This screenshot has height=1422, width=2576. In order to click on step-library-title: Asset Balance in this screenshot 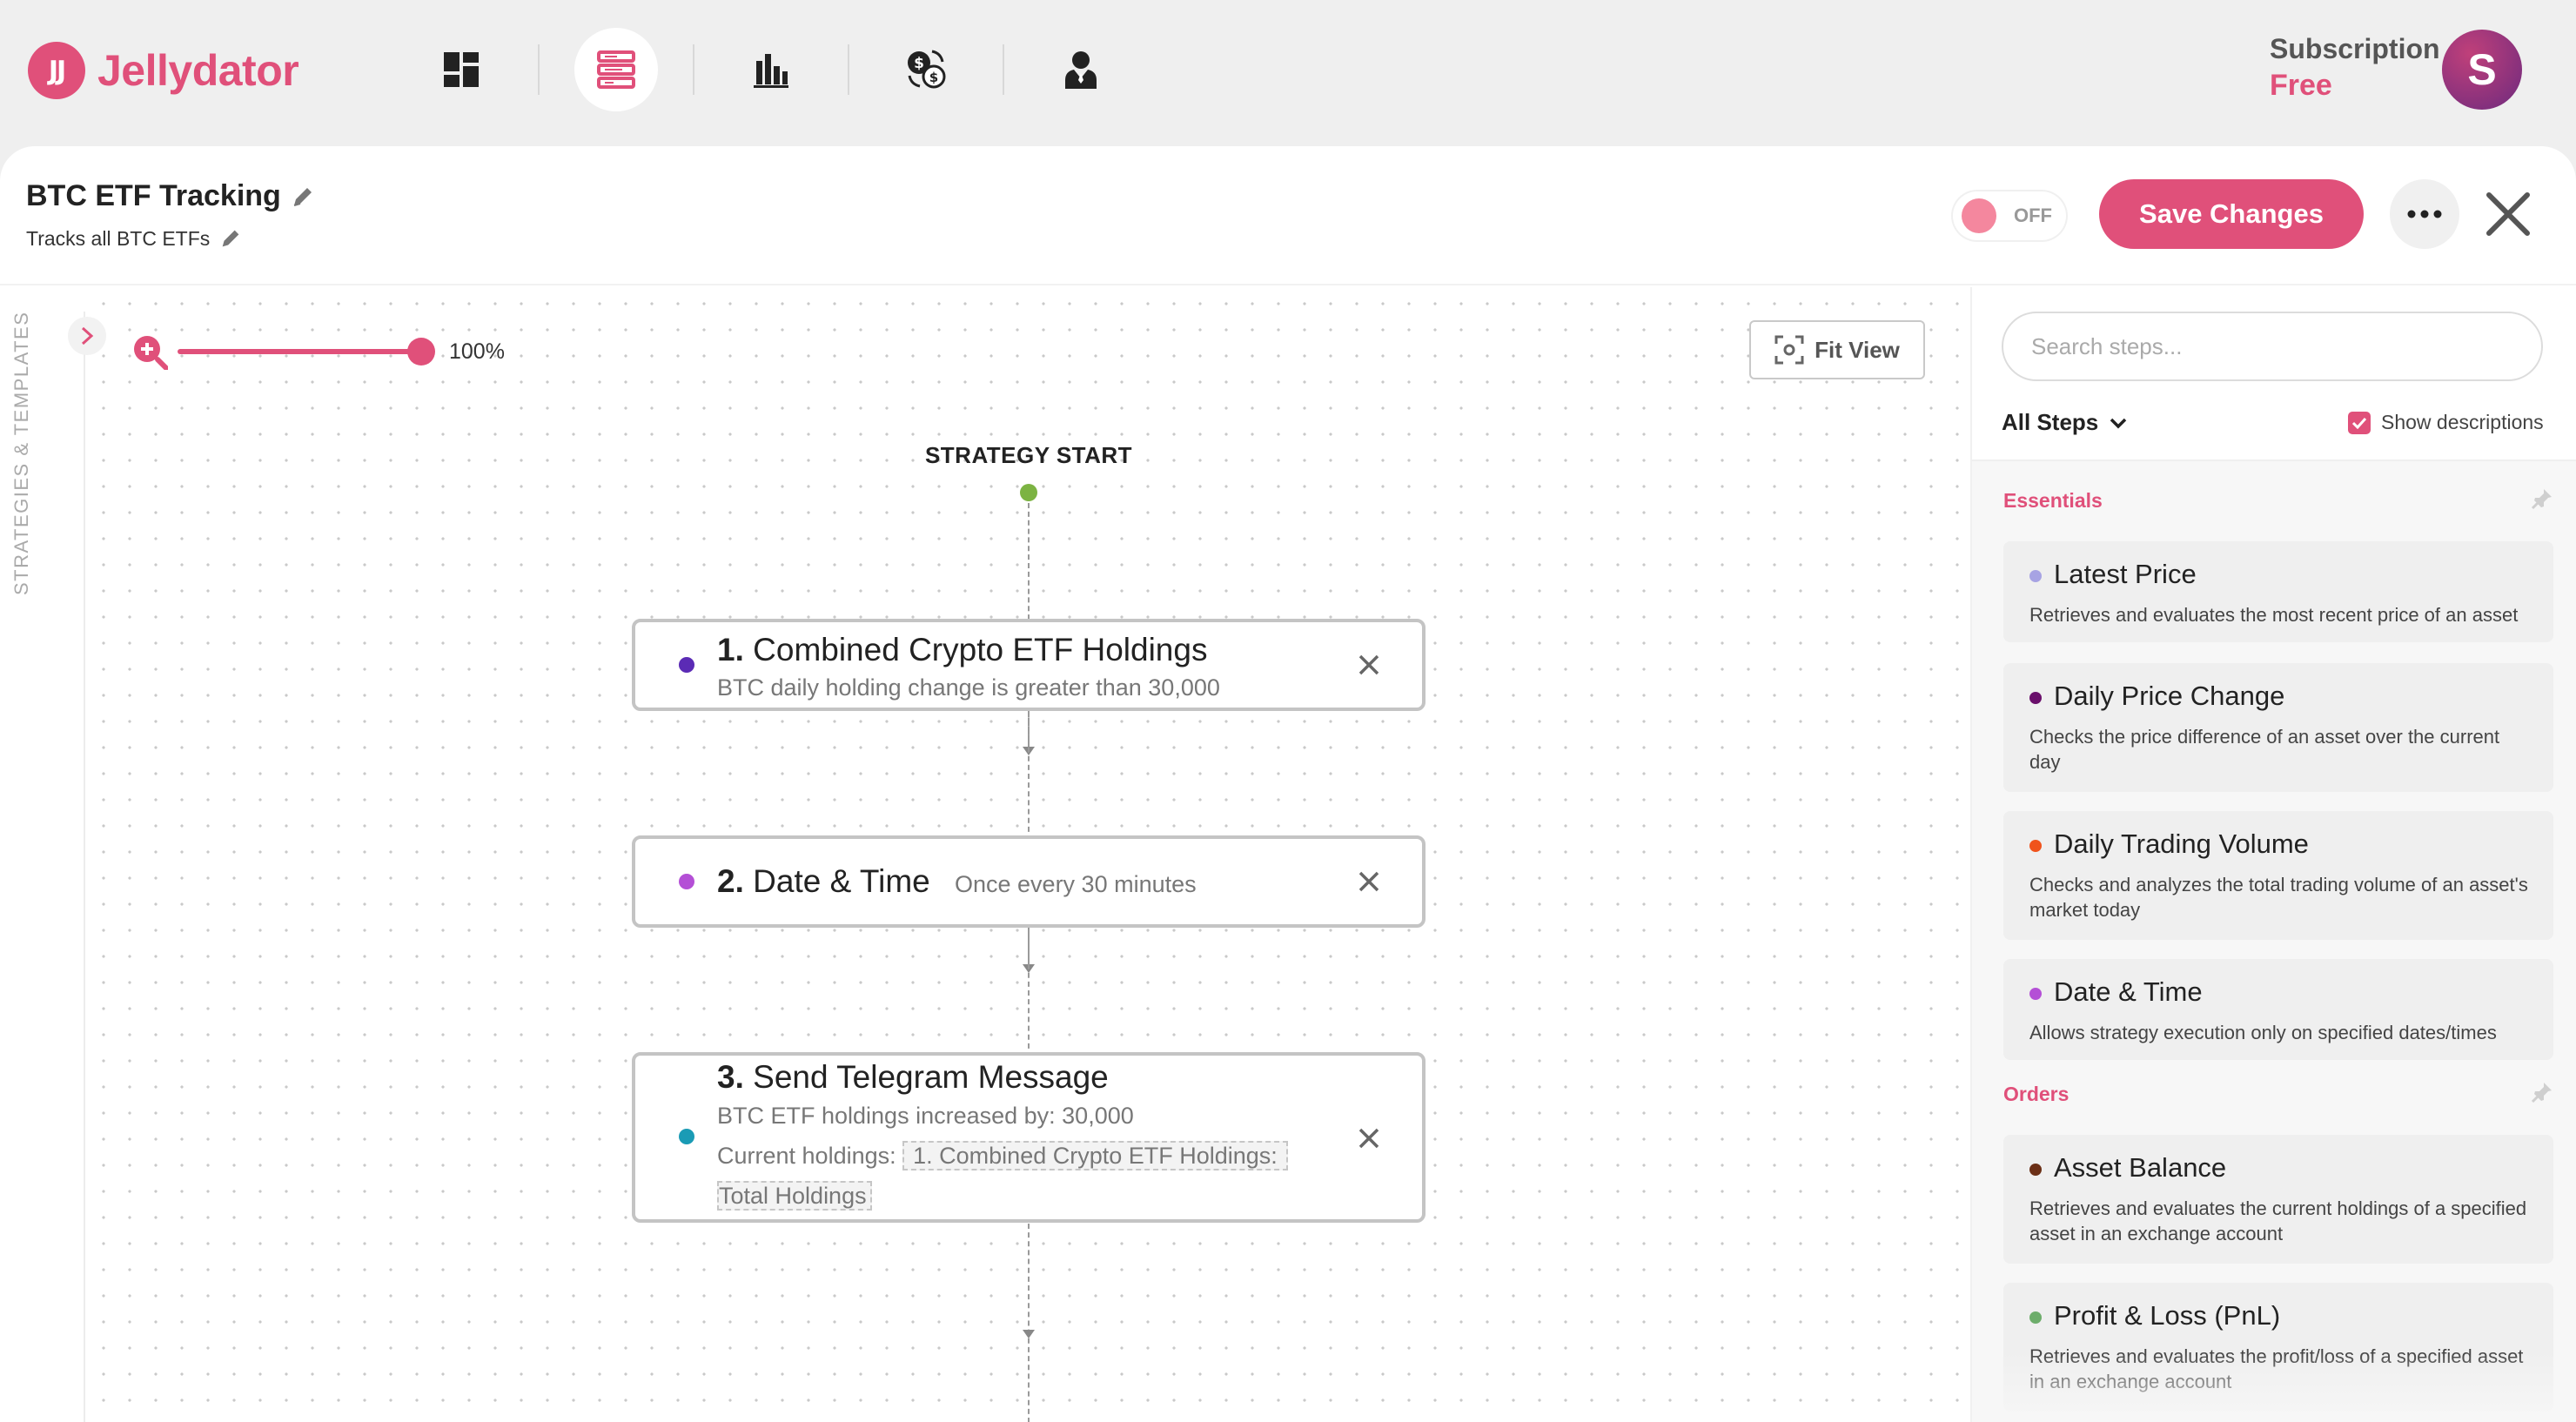, I will do `click(2140, 1167)`.